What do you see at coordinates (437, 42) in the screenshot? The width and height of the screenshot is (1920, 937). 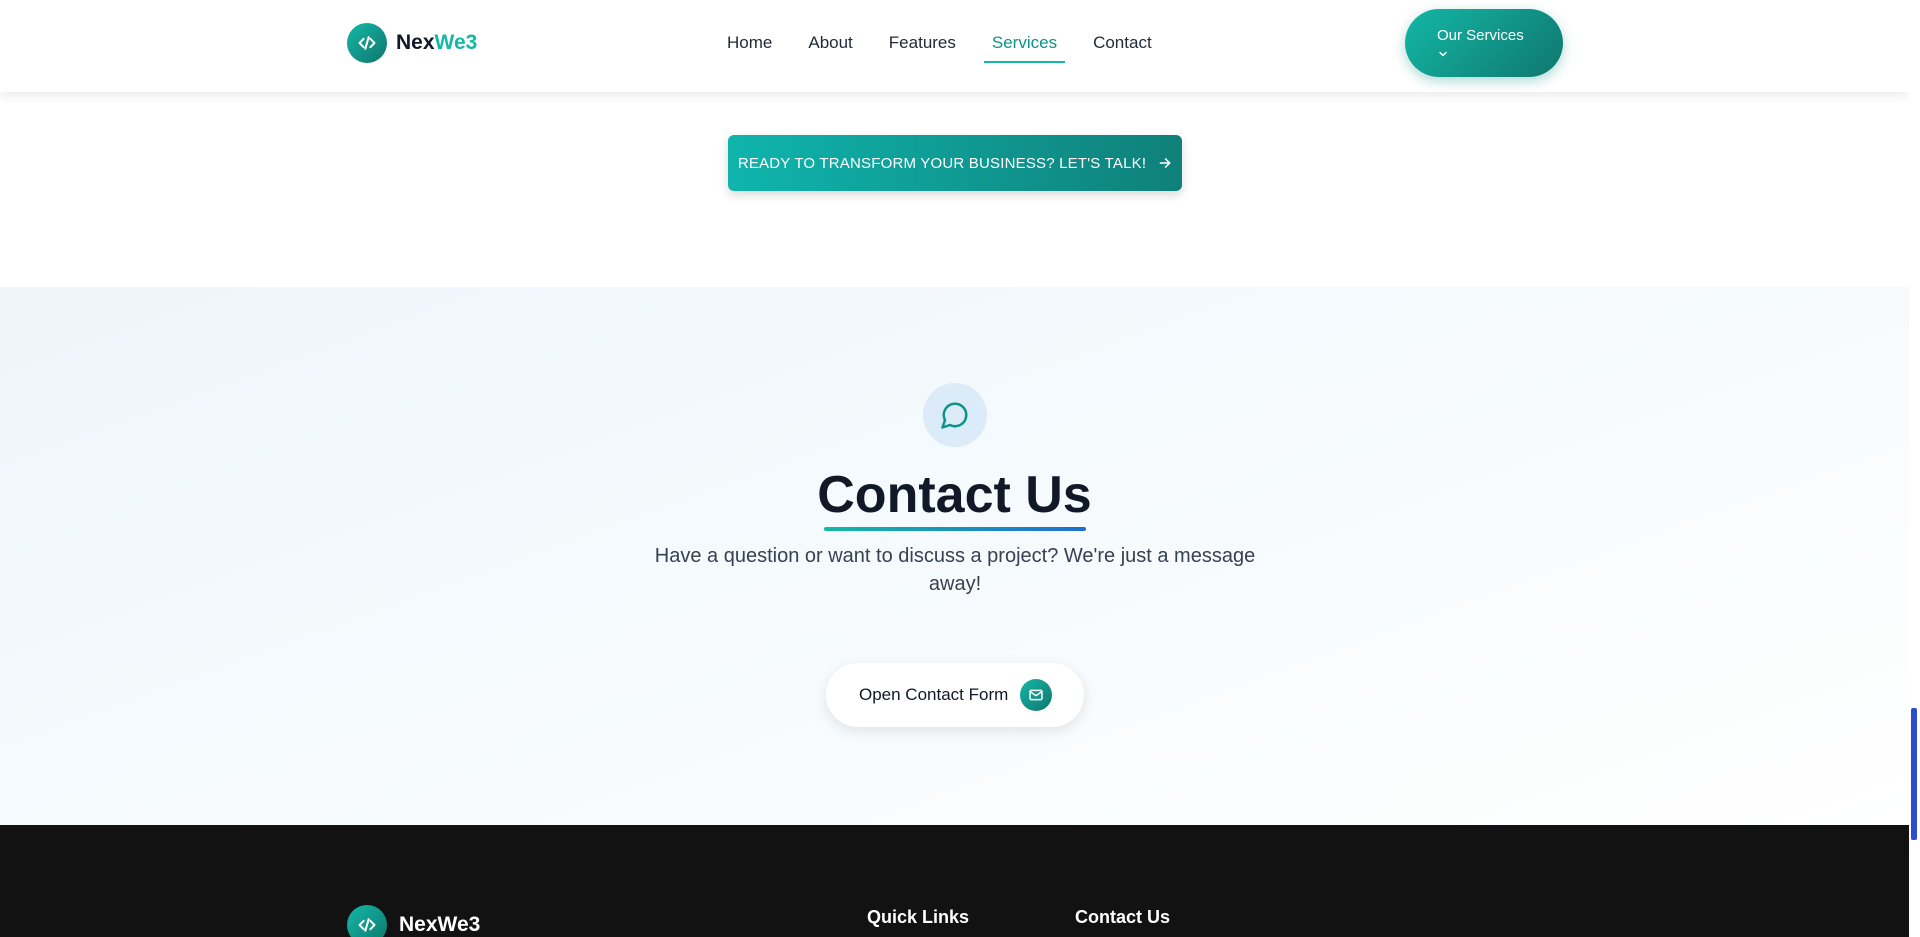 I see `logo-text: NexWe3` at bounding box center [437, 42].